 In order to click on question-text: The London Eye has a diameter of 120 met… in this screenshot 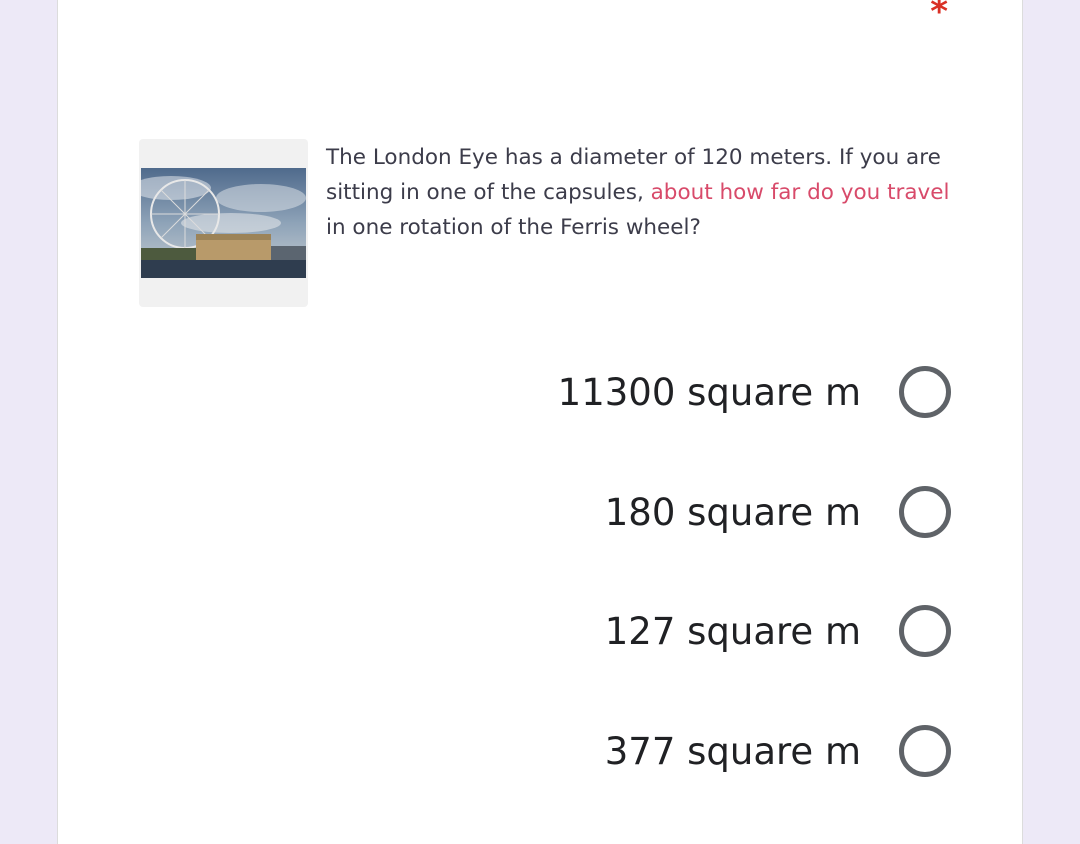, I will do `click(641, 192)`.